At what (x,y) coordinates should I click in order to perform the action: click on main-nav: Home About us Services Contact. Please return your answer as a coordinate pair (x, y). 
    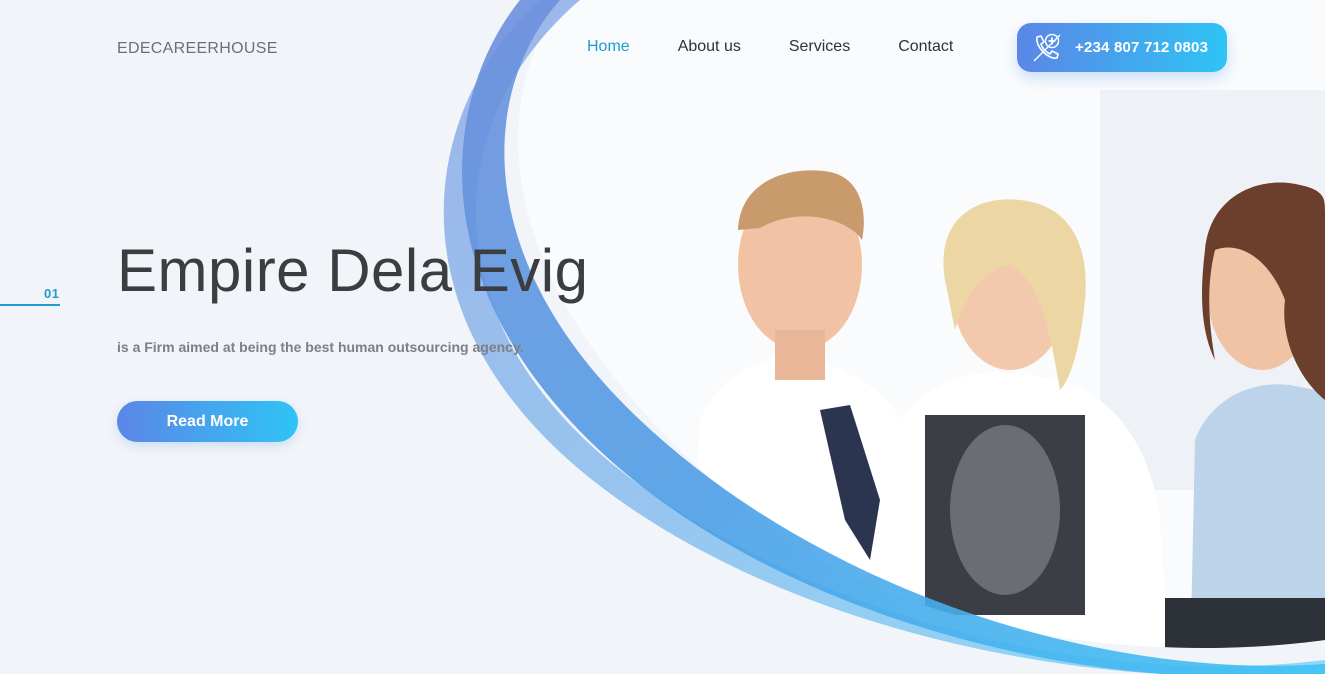
    Looking at the image, I should click on (794, 47).